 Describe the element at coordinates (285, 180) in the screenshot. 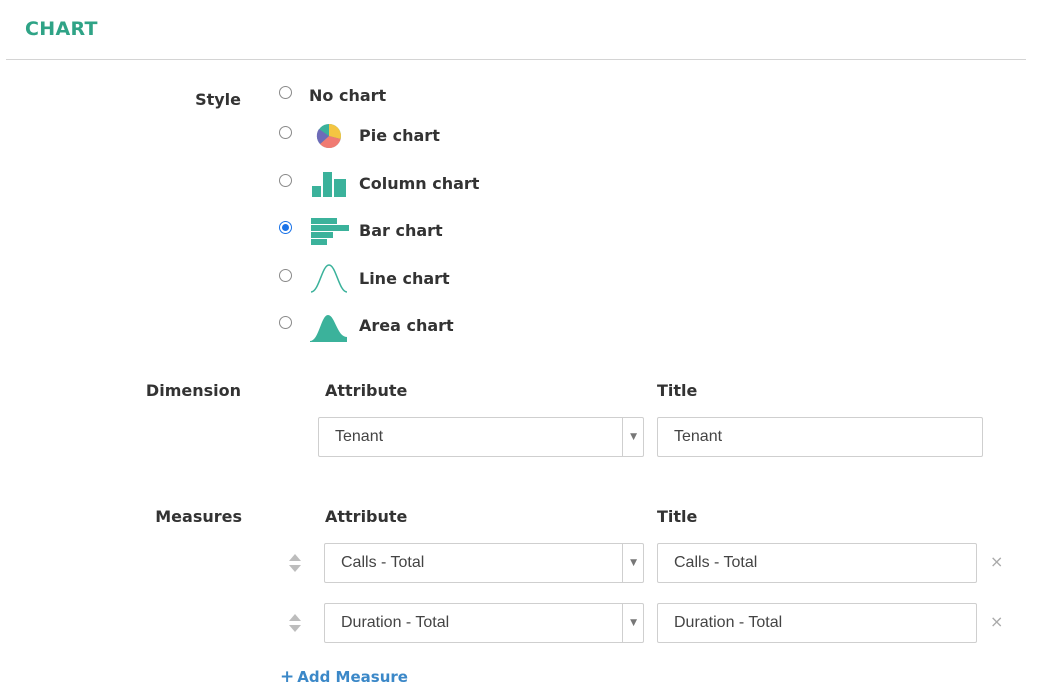

I see `radio-column-chart` at that location.